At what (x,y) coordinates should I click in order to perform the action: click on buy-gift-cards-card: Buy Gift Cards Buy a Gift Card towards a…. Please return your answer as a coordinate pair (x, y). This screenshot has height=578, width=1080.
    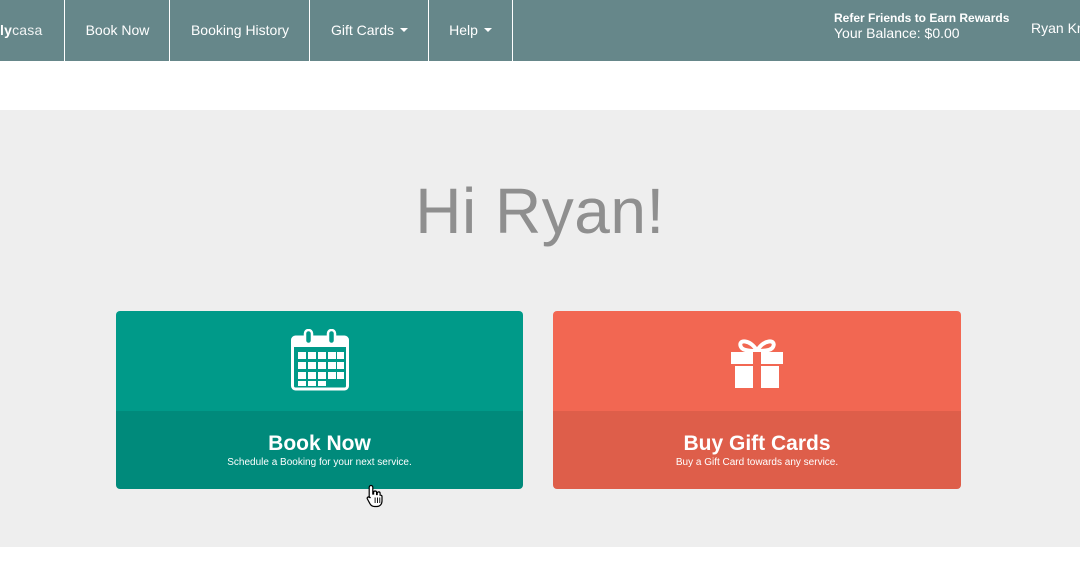
    Looking at the image, I should click on (757, 400).